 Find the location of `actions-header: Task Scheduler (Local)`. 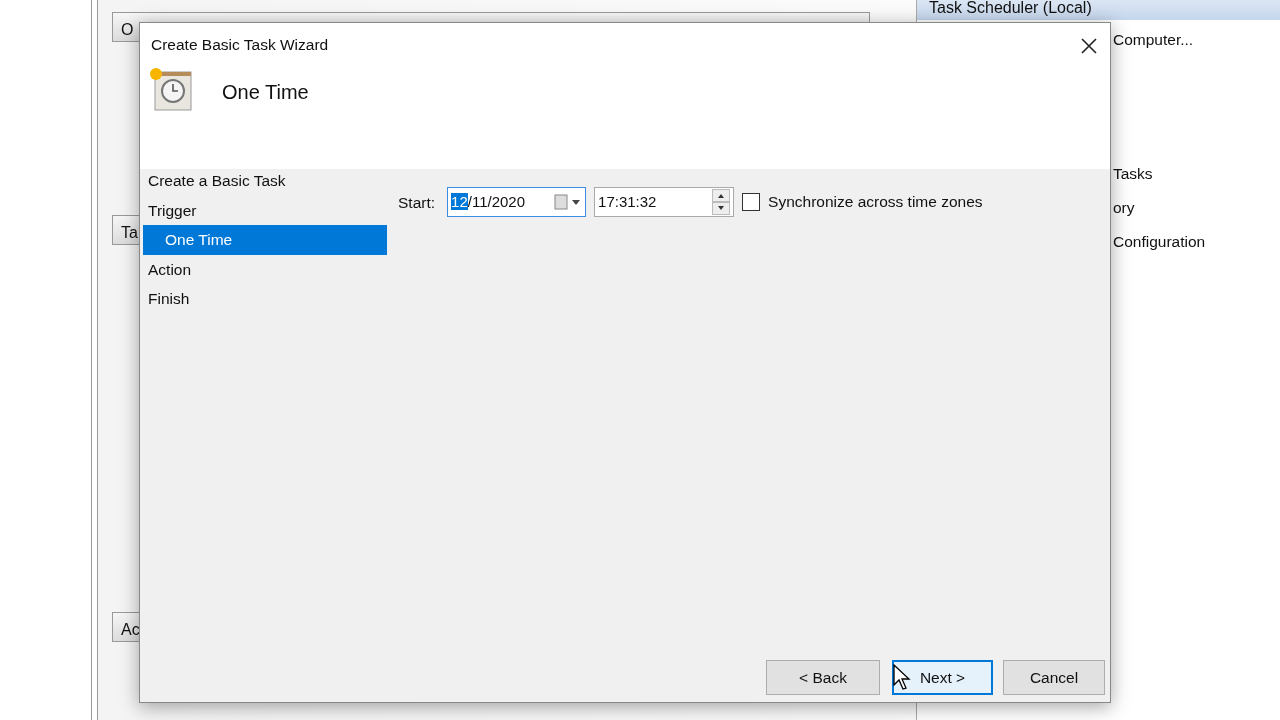

actions-header: Task Scheduler (Local) is located at coordinates (1098, 10).